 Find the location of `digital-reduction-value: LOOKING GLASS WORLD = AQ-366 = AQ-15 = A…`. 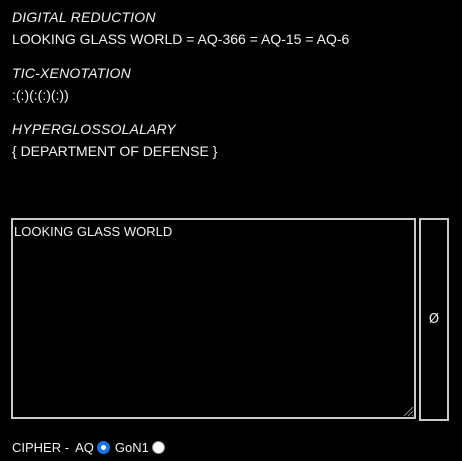

digital-reduction-value: LOOKING GLASS WORLD = AQ-366 = AQ-15 = A… is located at coordinates (181, 39).